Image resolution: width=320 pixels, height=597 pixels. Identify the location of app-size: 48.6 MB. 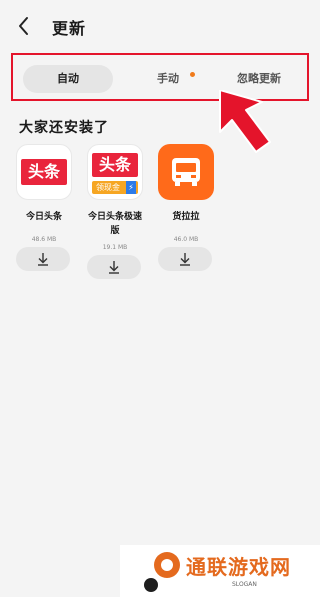
(44, 239).